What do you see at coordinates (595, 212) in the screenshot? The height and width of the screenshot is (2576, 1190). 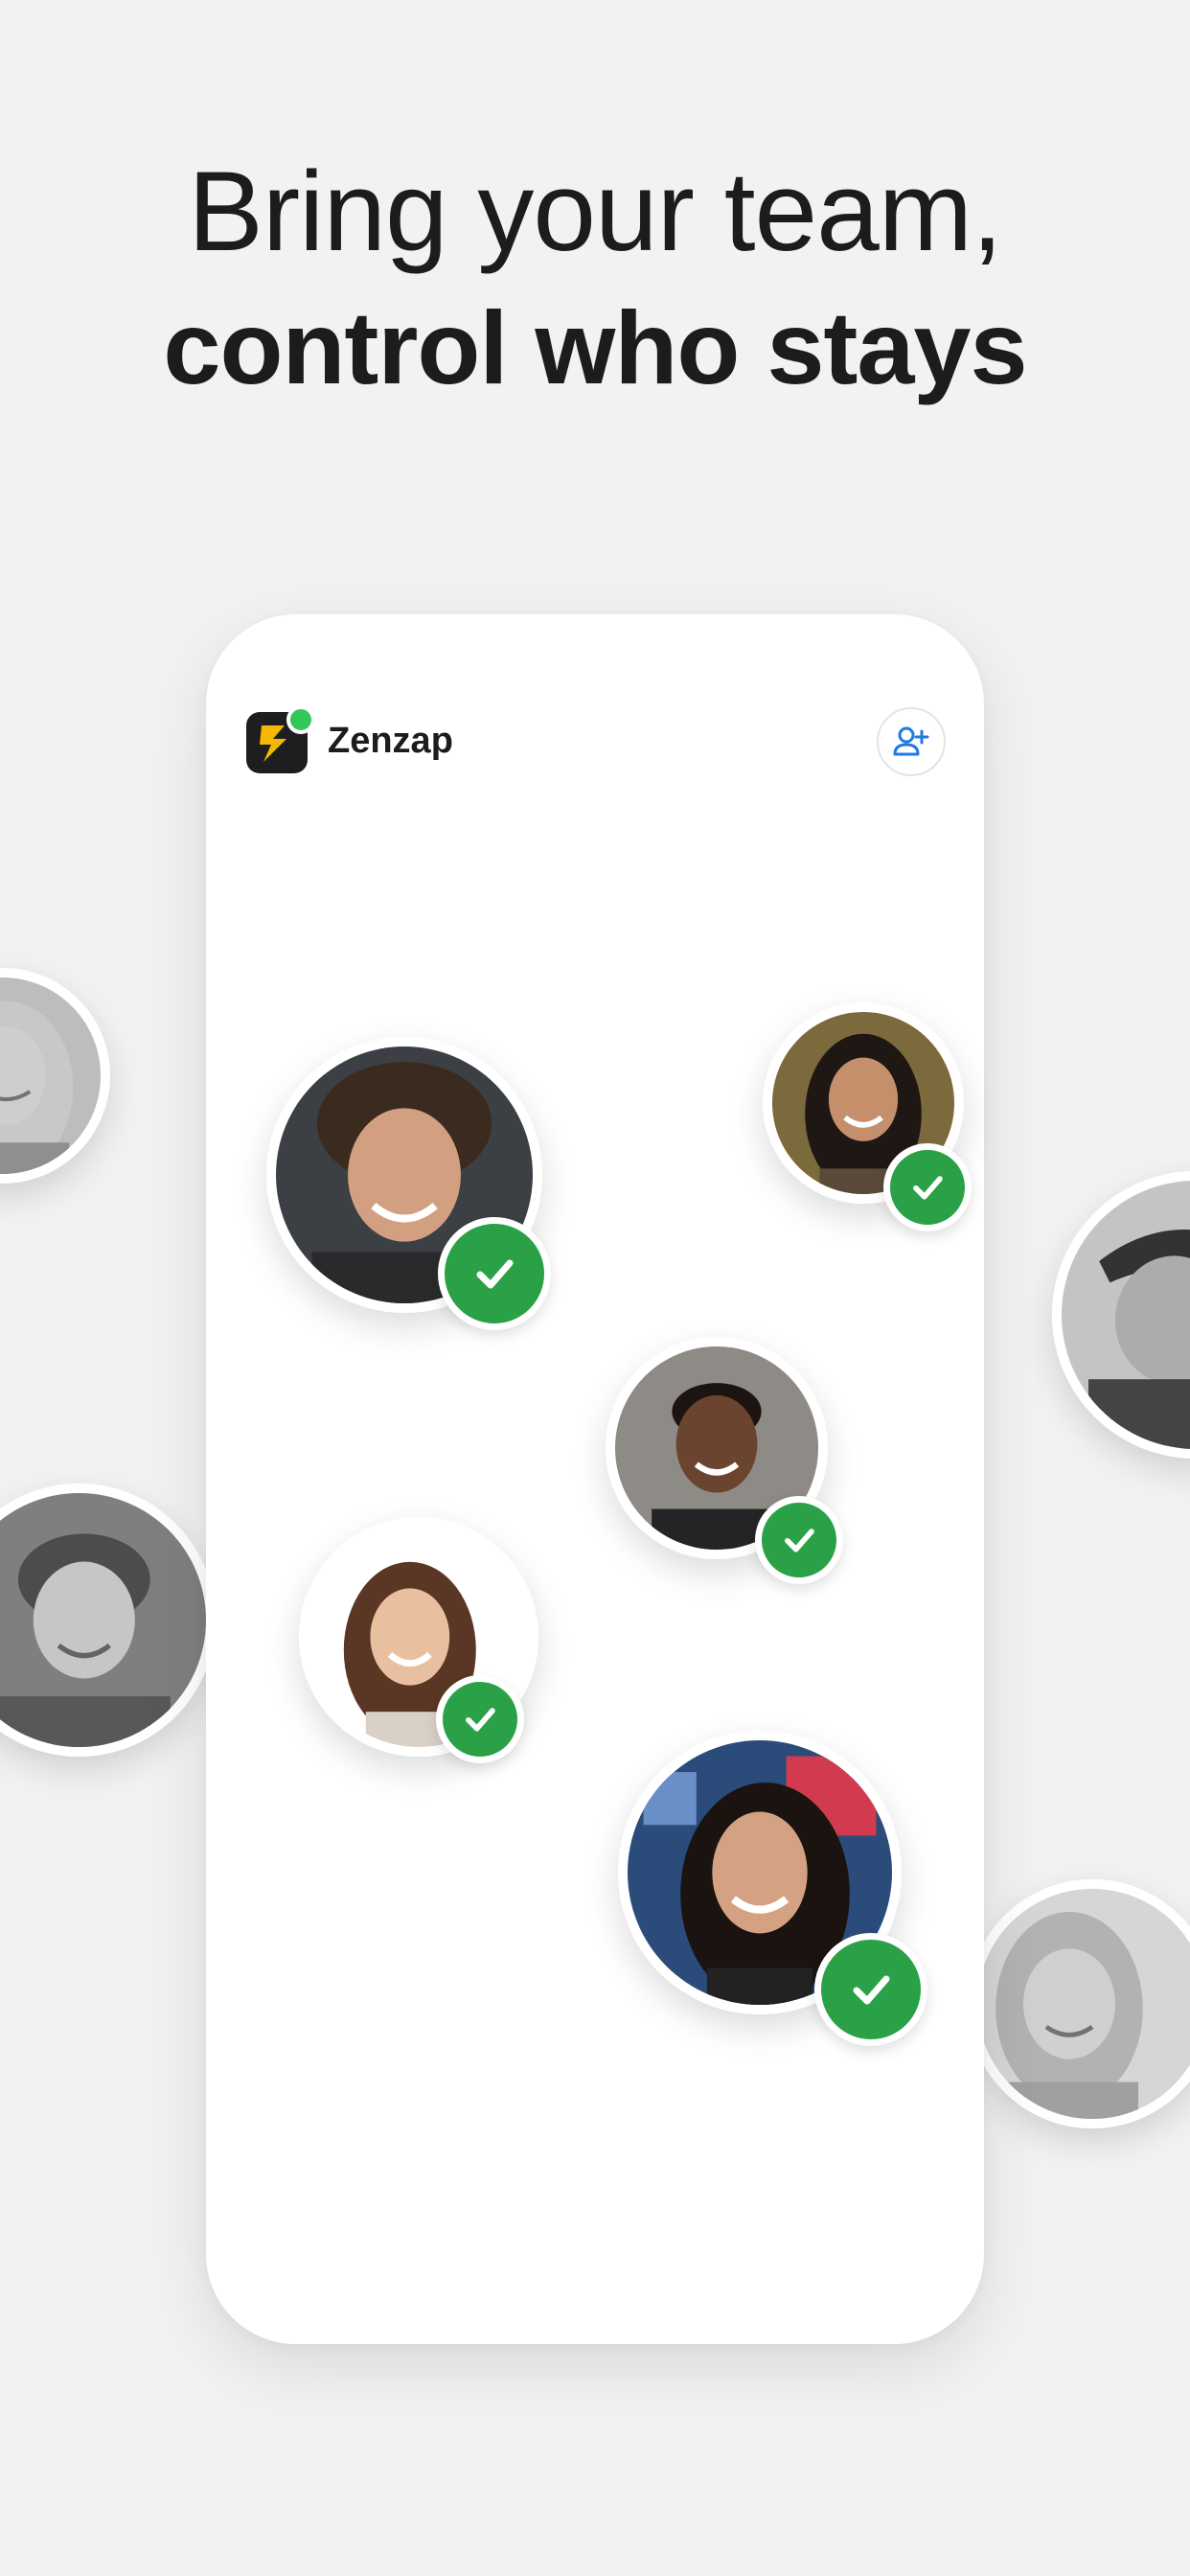 I see `headline-line-1: Bring your team,` at bounding box center [595, 212].